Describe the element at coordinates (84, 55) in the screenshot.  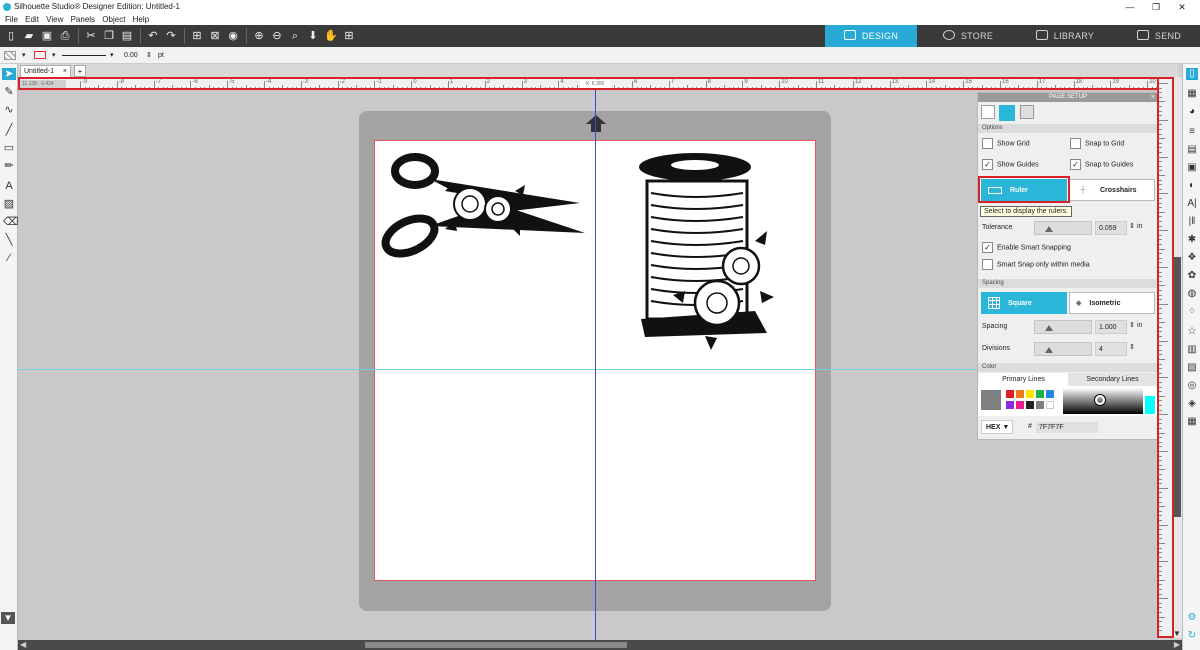
I see `line-style-preview` at that location.